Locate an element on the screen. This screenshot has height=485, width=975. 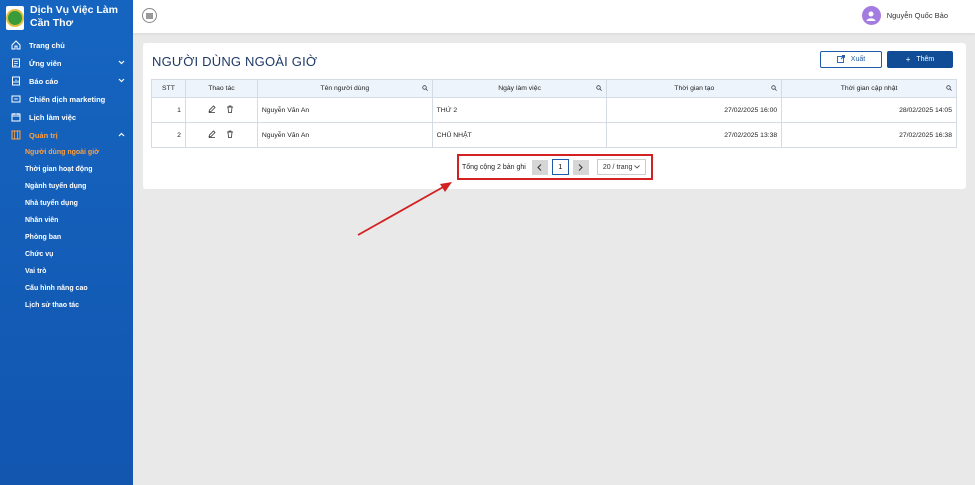
sidebar-subitem-advanced-config: Cấu hình nâng cao is located at coordinates (66, 288).